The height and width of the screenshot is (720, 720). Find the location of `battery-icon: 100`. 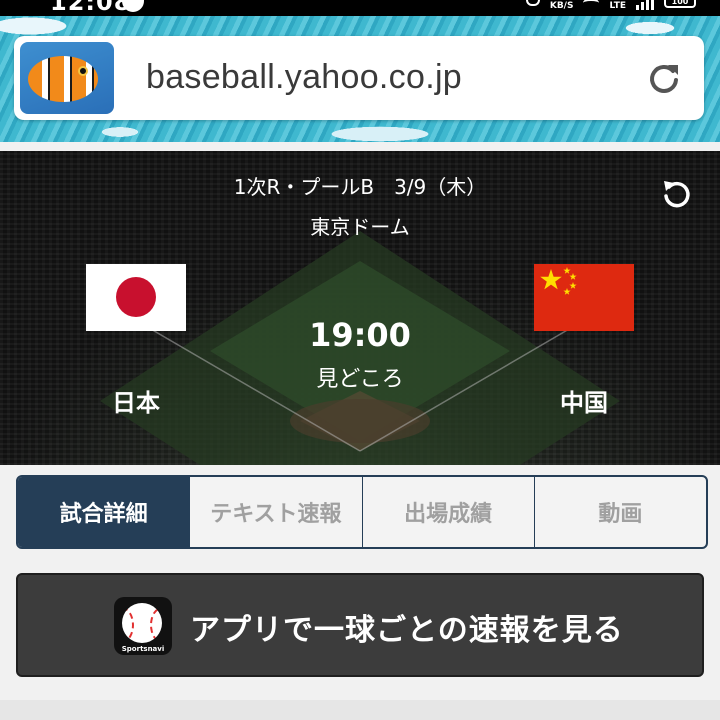

battery-icon: 100 is located at coordinates (680, 4).